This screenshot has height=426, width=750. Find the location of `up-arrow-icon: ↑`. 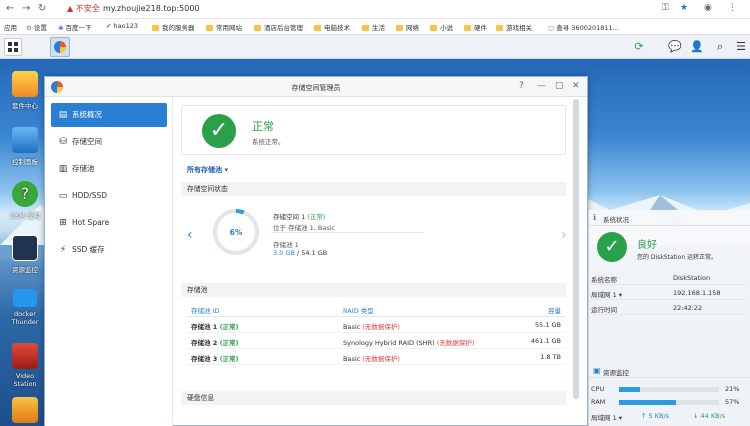

up-arrow-icon: ↑ is located at coordinates (644, 416).